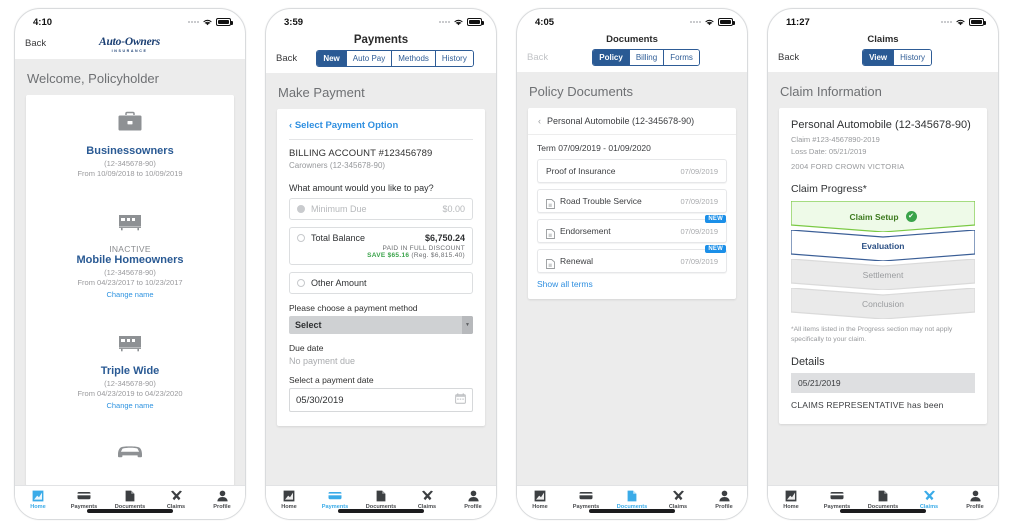 The image size is (1013, 530). What do you see at coordinates (130, 454) in the screenshot?
I see `list-item` at bounding box center [130, 454].